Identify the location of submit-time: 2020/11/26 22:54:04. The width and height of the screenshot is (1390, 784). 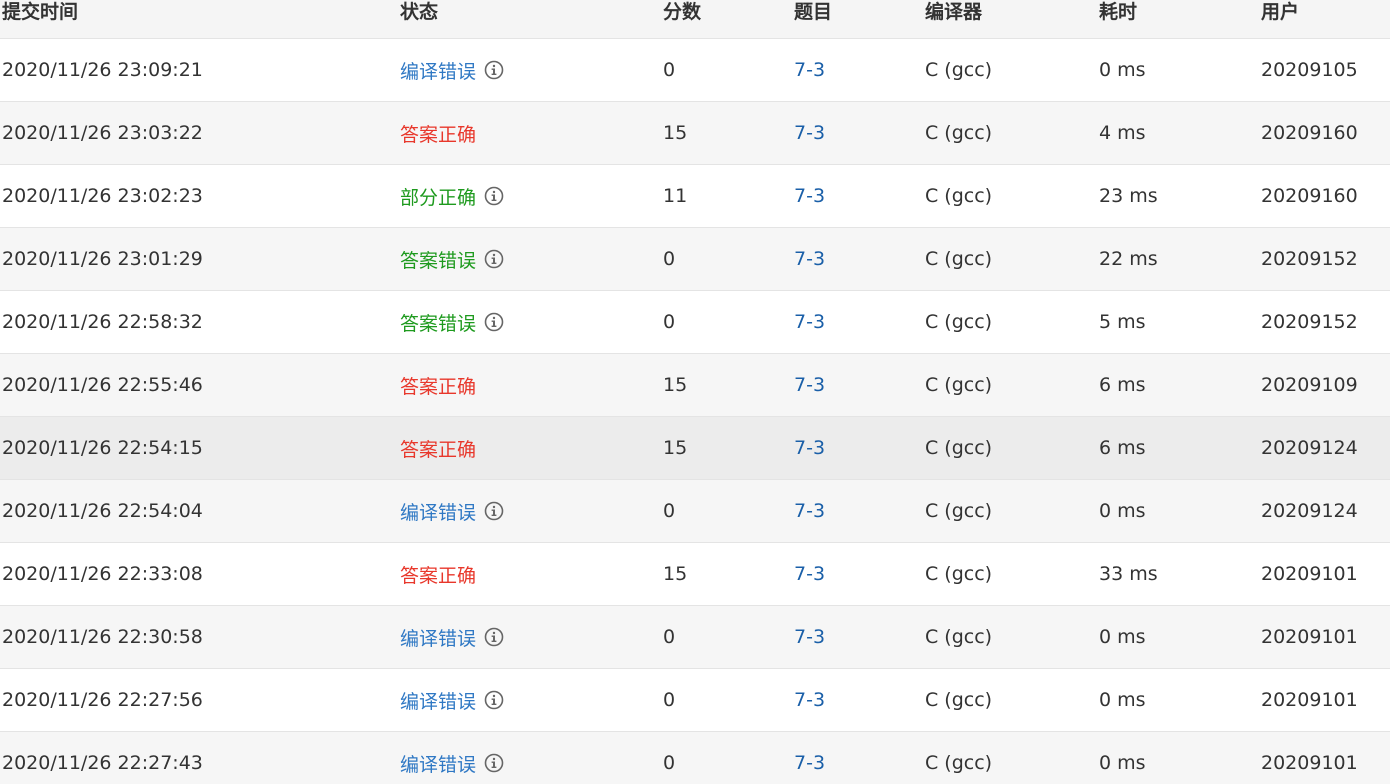
(200, 511).